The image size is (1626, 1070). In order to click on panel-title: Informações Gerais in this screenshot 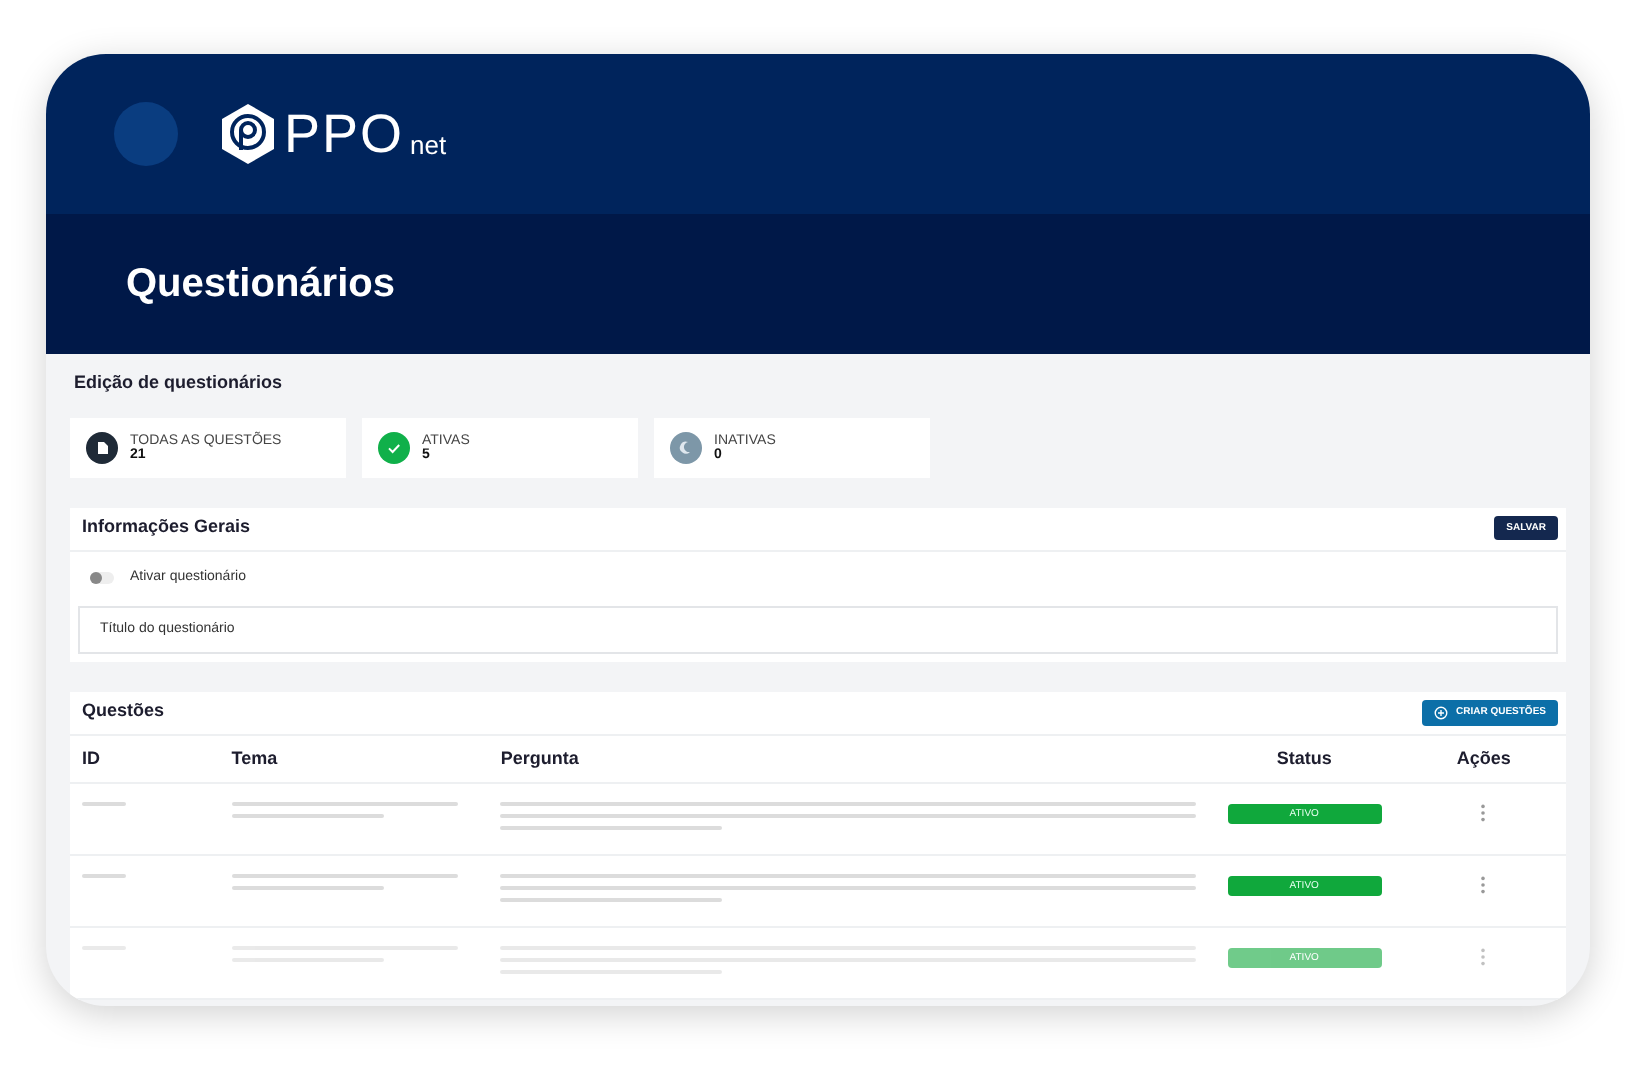, I will do `click(166, 527)`.